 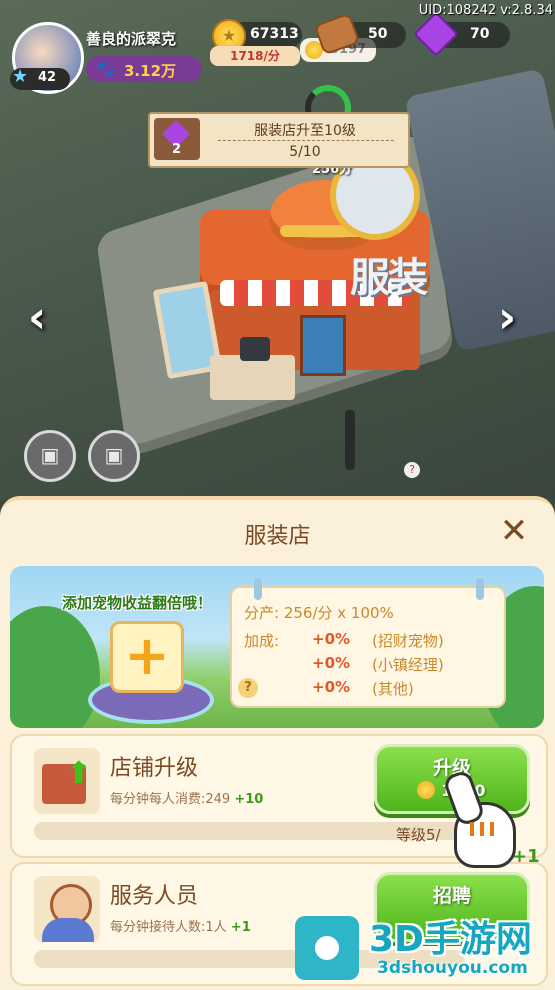 I want to click on watermark-logo-icon, so click(x=327, y=948).